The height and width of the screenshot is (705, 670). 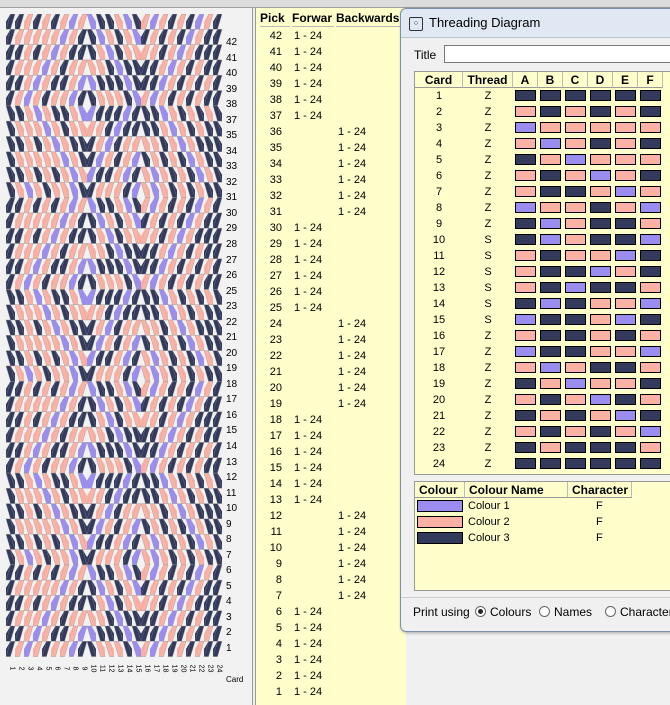 What do you see at coordinates (331, 372) in the screenshot?
I see `pick-row: 21 1 - 24` at bounding box center [331, 372].